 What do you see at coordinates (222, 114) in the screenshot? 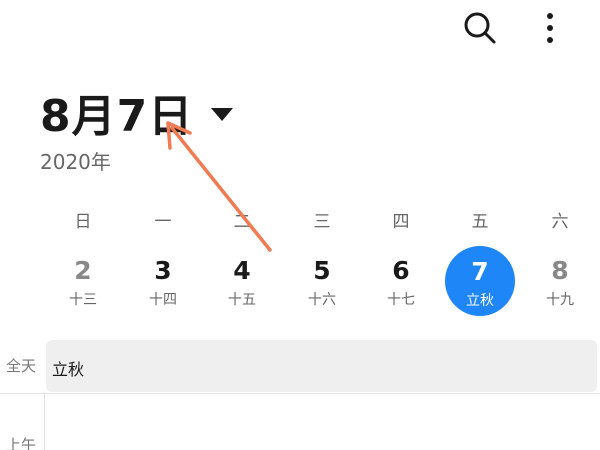
I see `dropdown-caret-icon` at bounding box center [222, 114].